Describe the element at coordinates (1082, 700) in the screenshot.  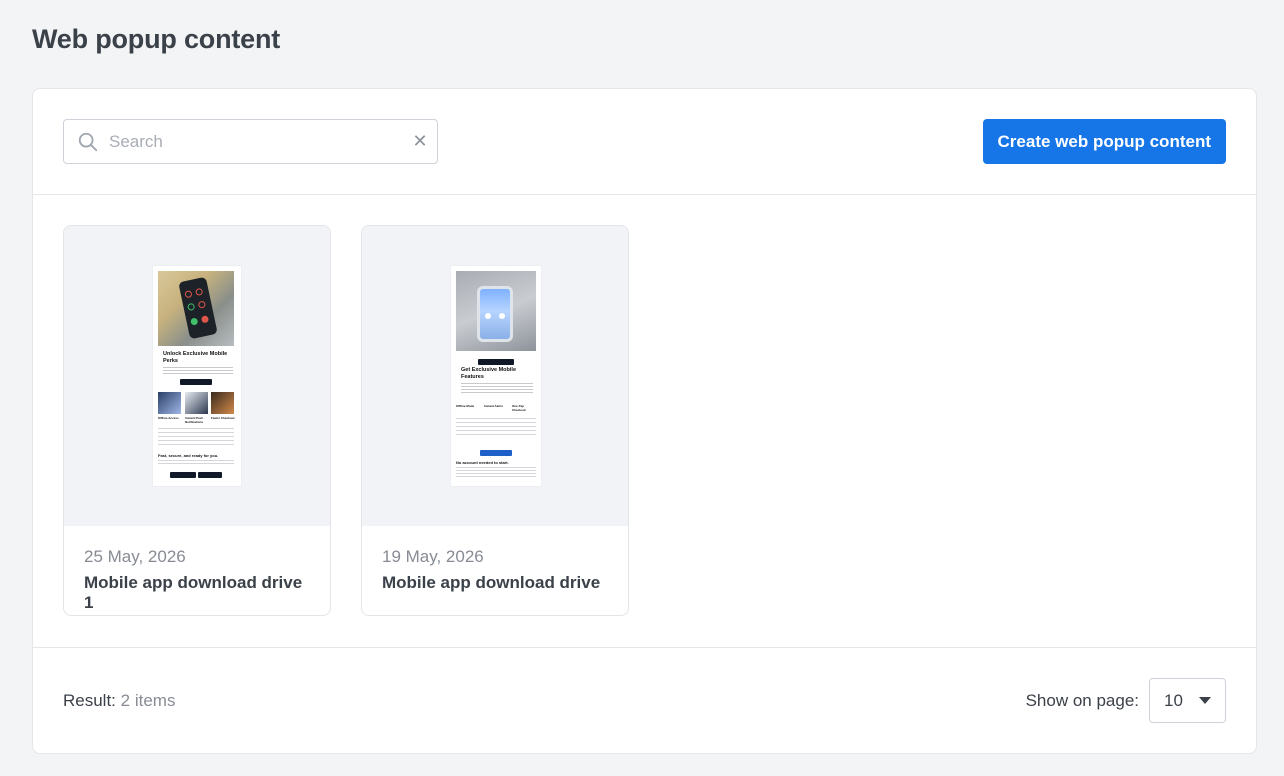
I see `show-on-page-label: Show on page:` at that location.